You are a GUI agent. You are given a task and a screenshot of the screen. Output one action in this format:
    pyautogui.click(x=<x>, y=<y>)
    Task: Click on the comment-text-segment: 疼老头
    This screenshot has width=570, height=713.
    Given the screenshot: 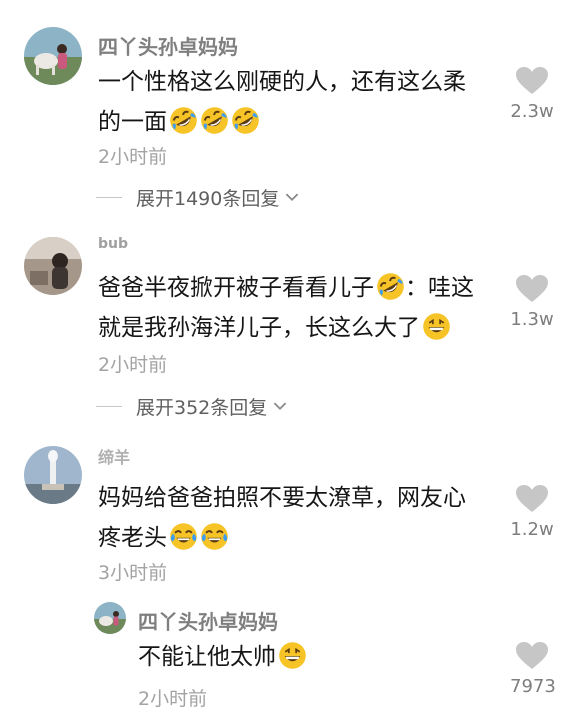 What is the action you would take?
    pyautogui.click(x=132, y=538)
    